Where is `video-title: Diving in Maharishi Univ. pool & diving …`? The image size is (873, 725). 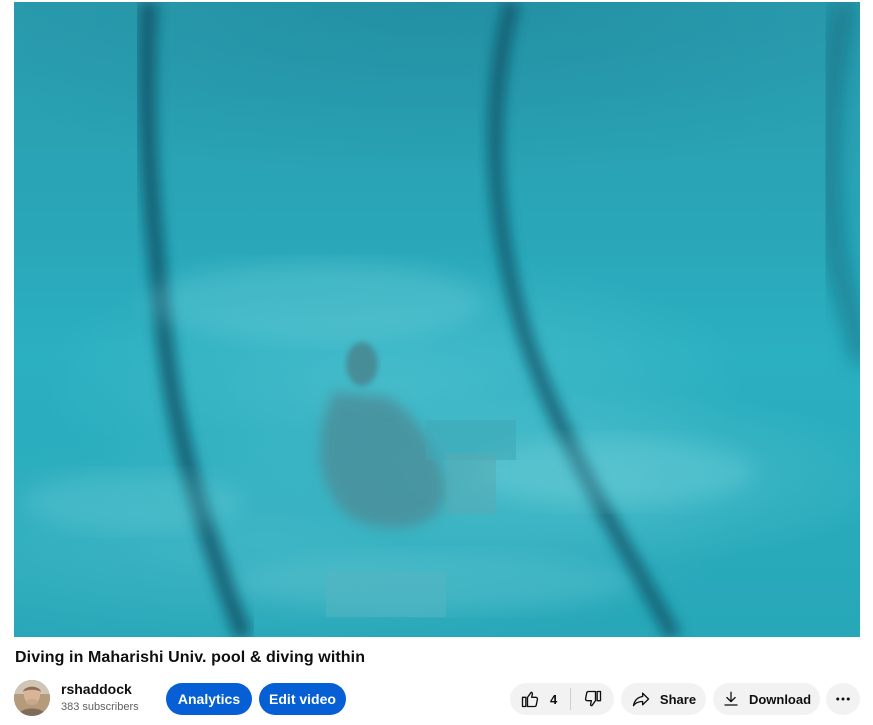
video-title: Diving in Maharishi Univ. pool & diving … is located at coordinates (190, 657).